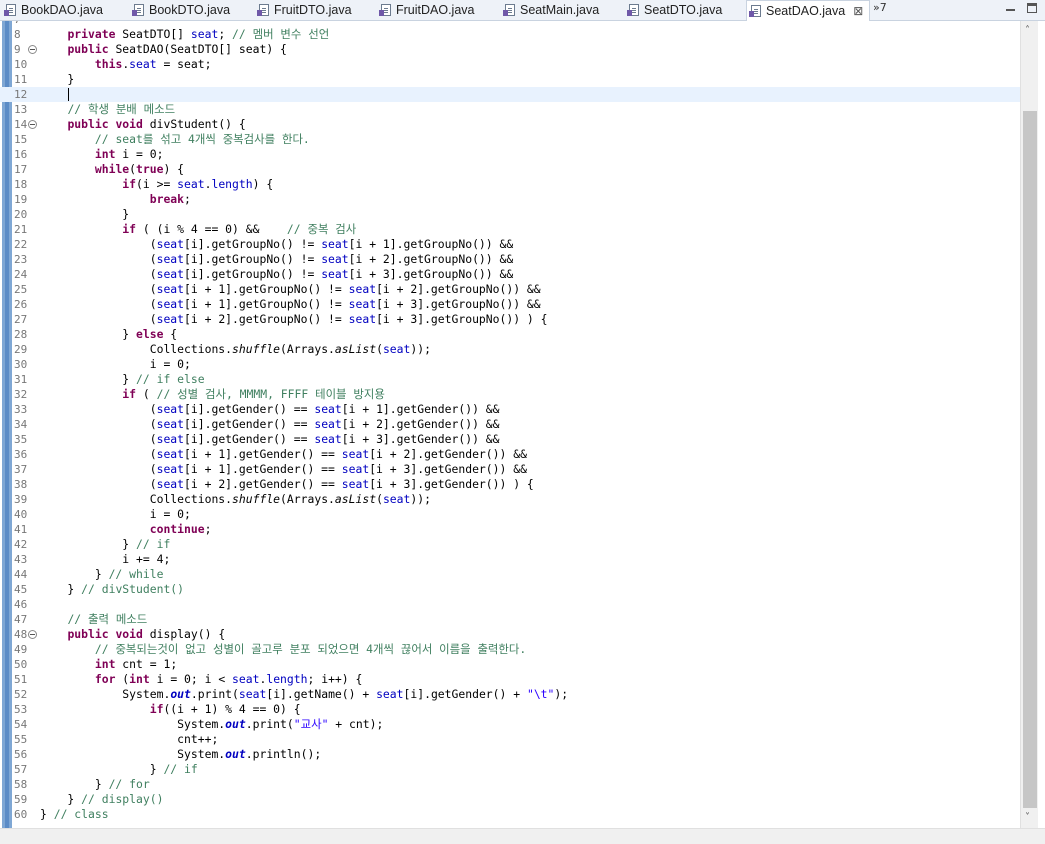 This screenshot has height=844, width=1045. Describe the element at coordinates (510, 529) in the screenshot. I see `code-line: 41 continue;` at that location.